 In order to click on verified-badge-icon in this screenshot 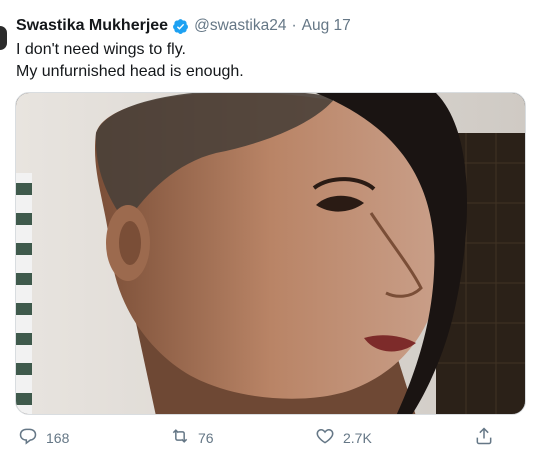, I will do `click(180, 26)`.